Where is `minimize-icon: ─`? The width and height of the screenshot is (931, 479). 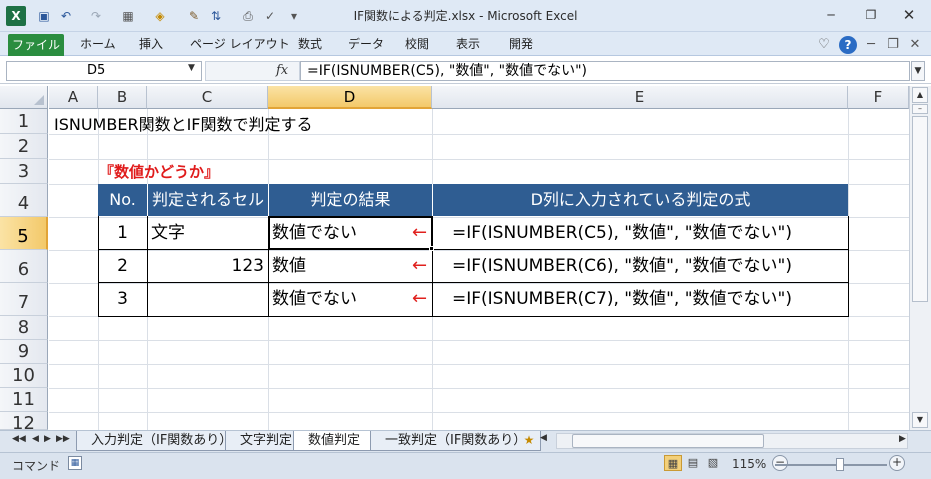 minimize-icon: ─ is located at coordinates (831, 15).